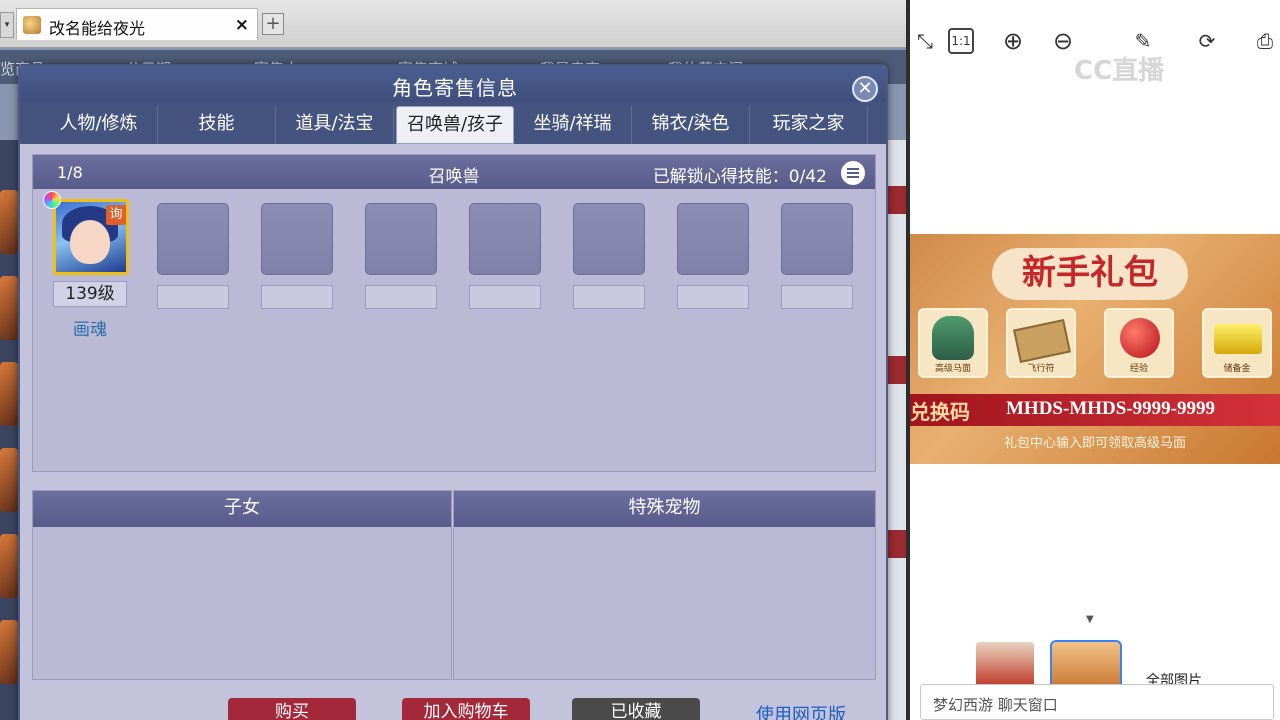 The width and height of the screenshot is (1280, 720). I want to click on rainbow-gem-icon, so click(52, 200).